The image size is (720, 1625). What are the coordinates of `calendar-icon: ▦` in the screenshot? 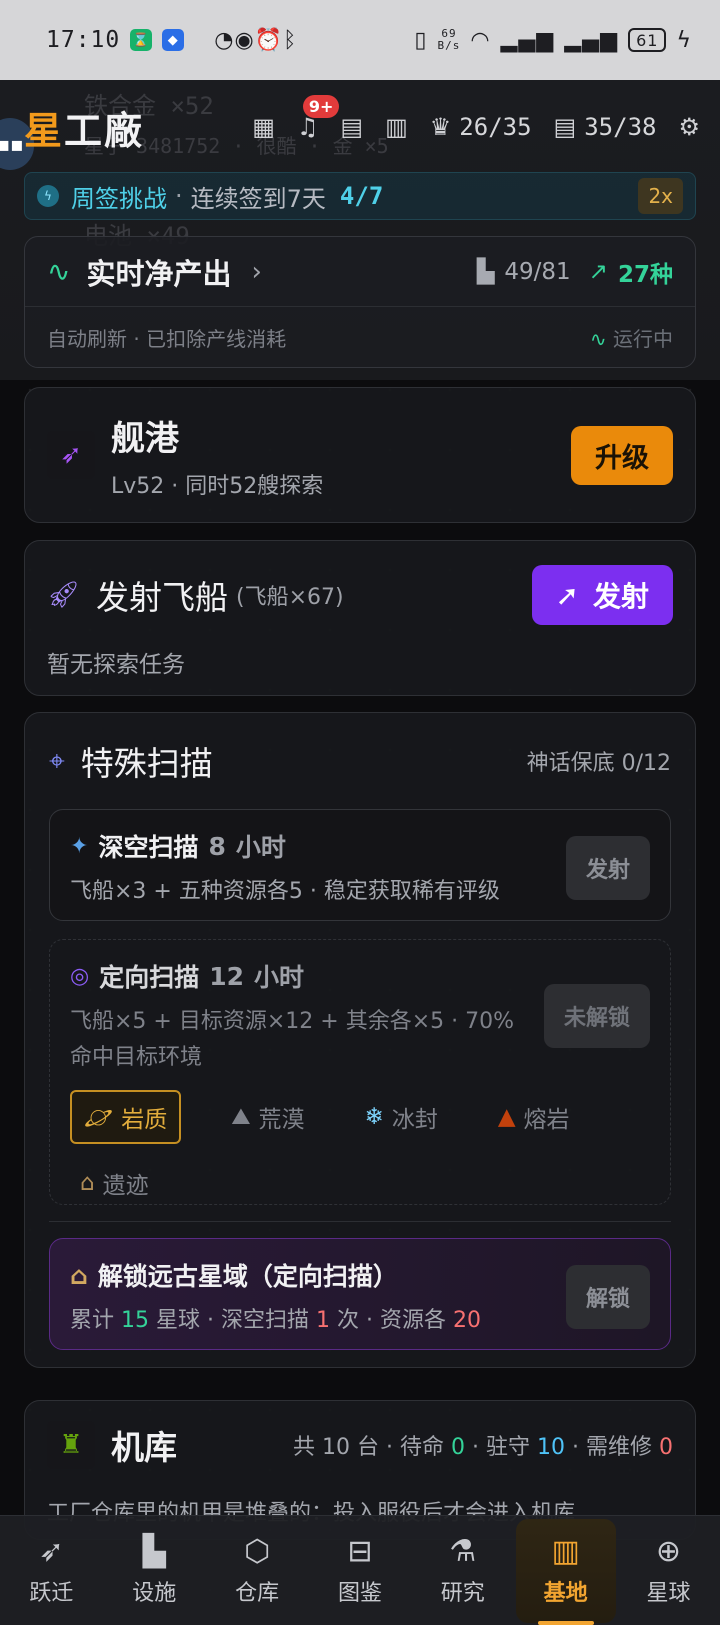 It's located at (263, 127).